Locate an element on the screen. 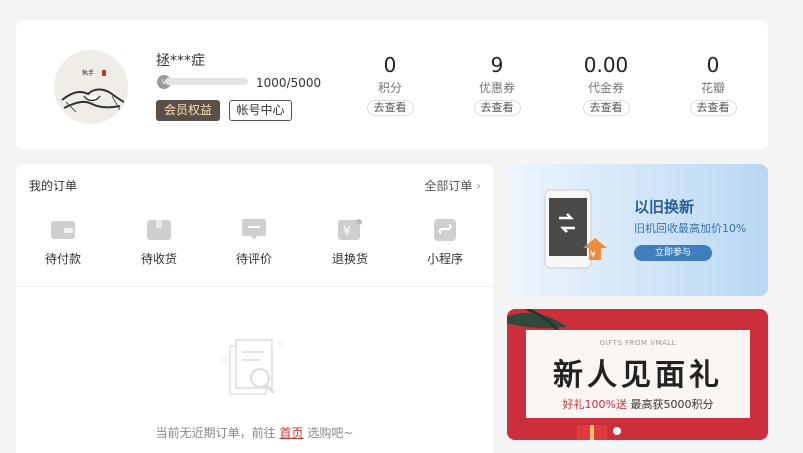 Image resolution: width=803 pixels, height=453 pixels. trade-in-title: 以旧换新 is located at coordinates (664, 207).